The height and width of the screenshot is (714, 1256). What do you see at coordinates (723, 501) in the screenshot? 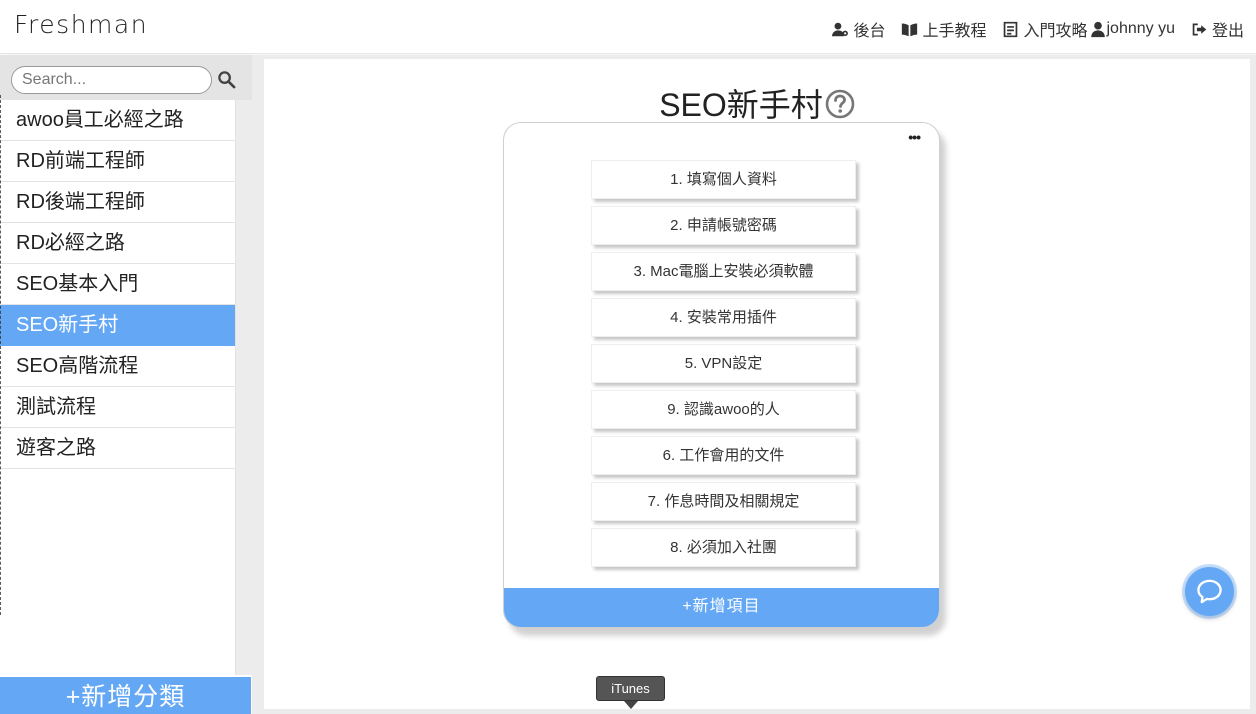
I see `checklist-item: 7. 作息時間及相關規定` at bounding box center [723, 501].